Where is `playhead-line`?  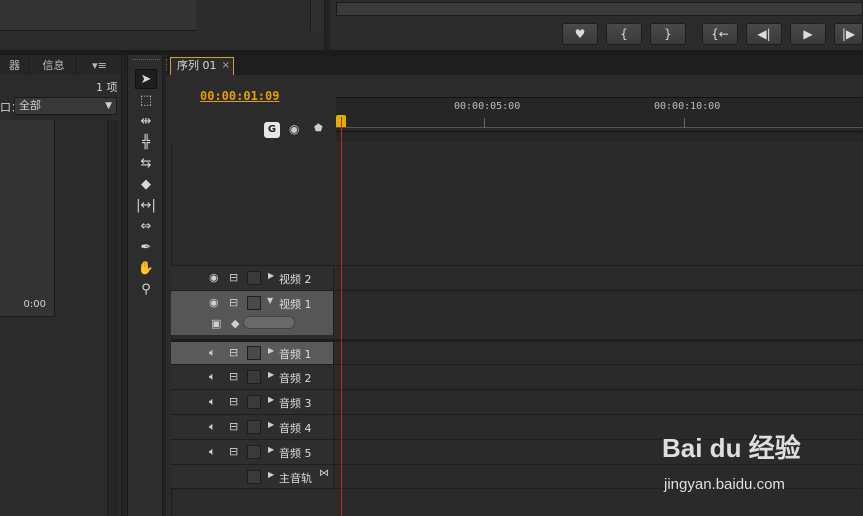
playhead-line is located at coordinates (341, 316).